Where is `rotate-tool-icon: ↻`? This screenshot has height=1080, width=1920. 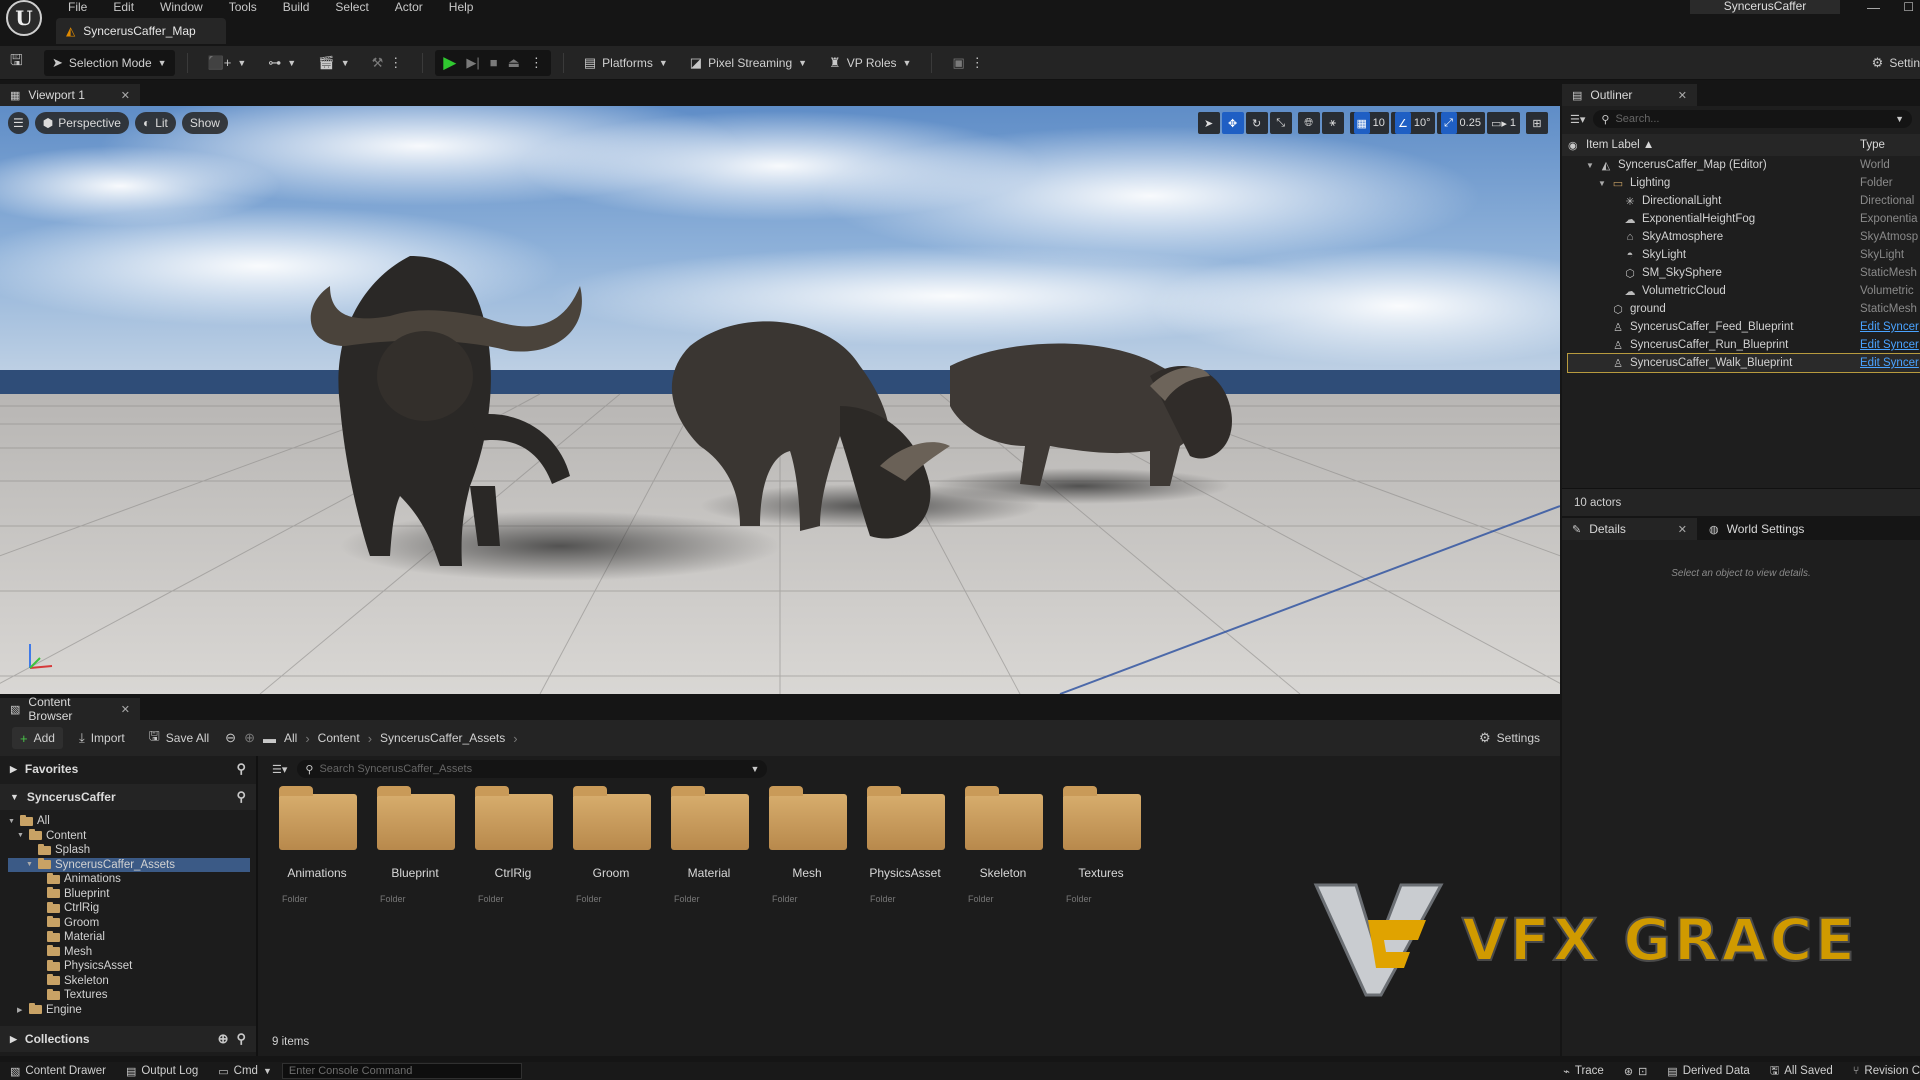 rotate-tool-icon: ↻ is located at coordinates (1256, 123).